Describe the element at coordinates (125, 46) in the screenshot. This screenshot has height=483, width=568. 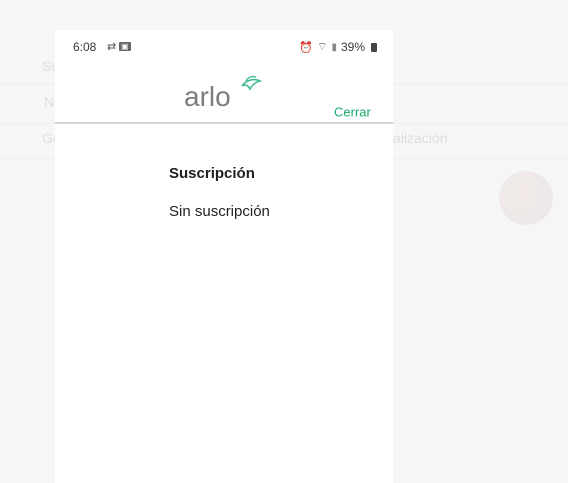
I see `notification-icon: ▣` at that location.